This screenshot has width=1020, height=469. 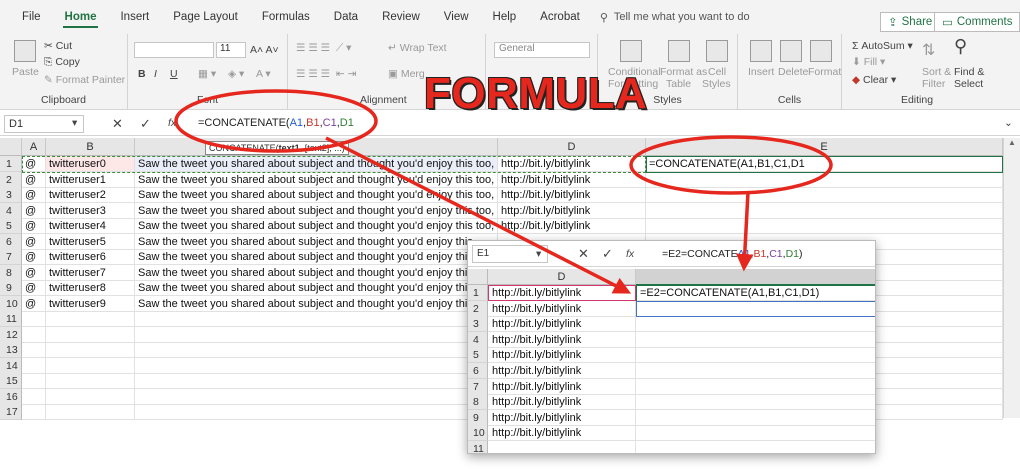 What do you see at coordinates (560, 17) in the screenshot?
I see `tab-acrobat: Acrobat` at bounding box center [560, 17].